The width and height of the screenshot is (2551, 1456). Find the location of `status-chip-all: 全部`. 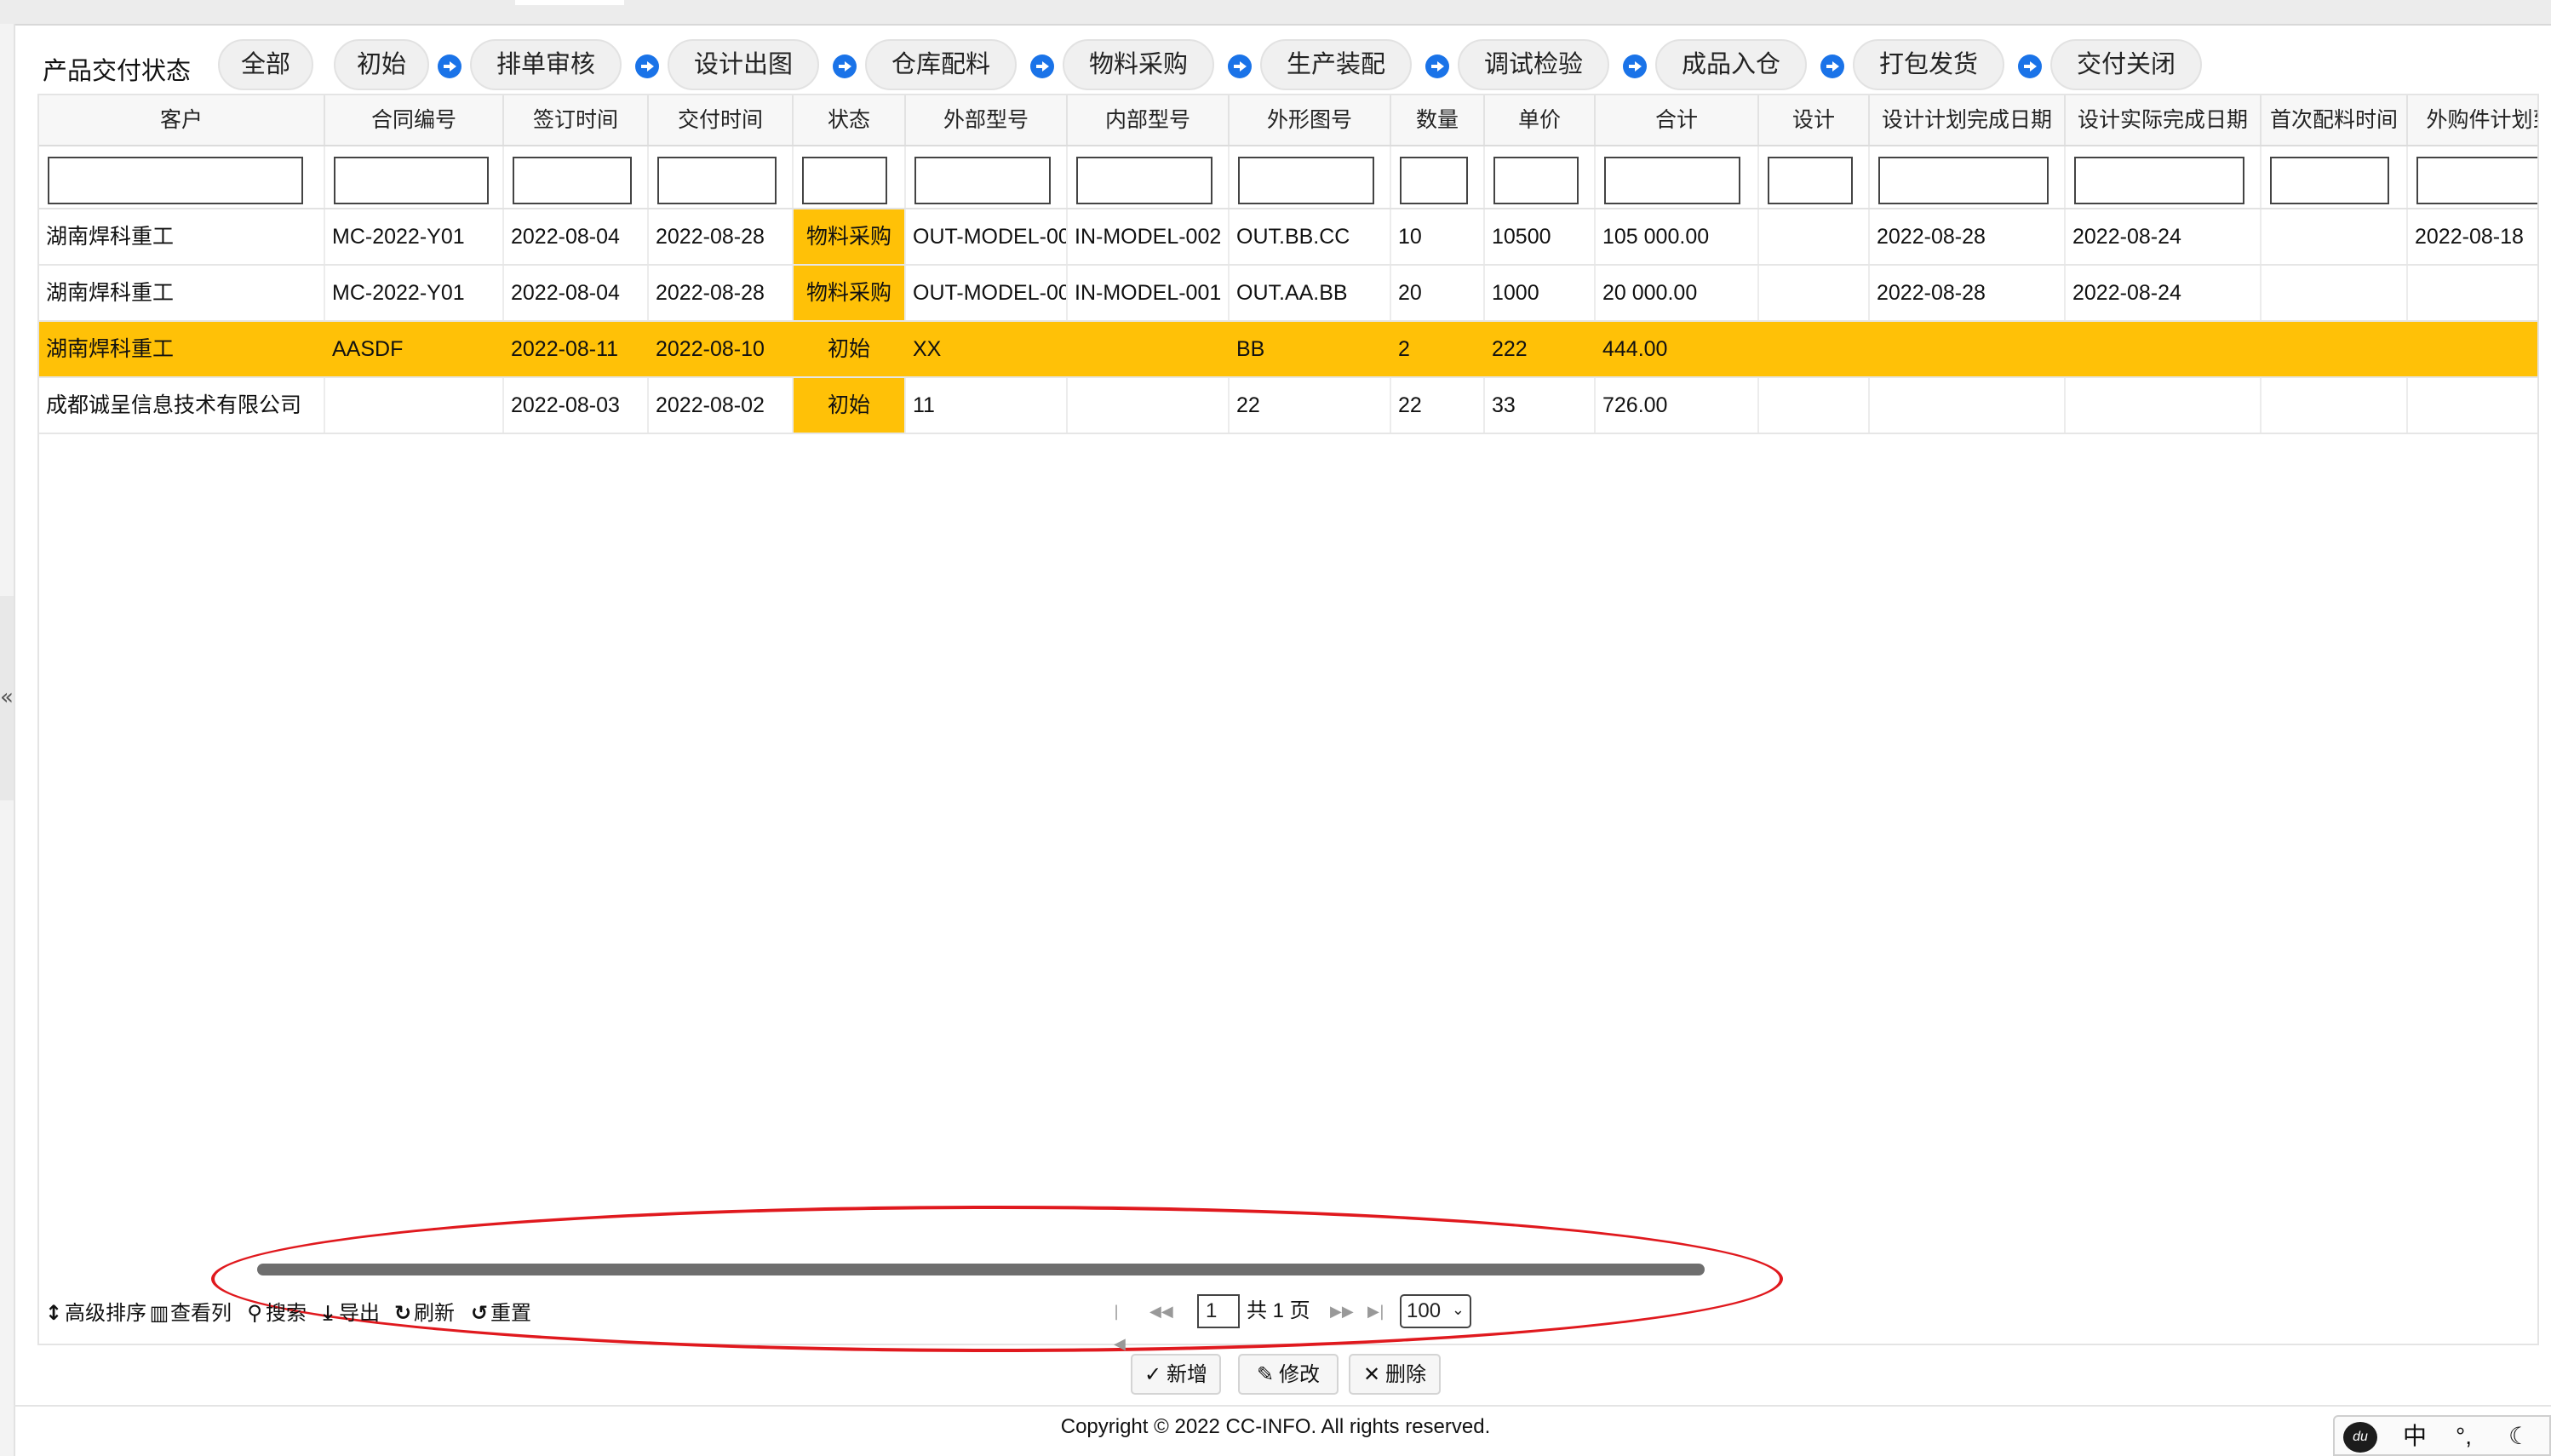

status-chip-all: 全部 is located at coordinates (265, 64).